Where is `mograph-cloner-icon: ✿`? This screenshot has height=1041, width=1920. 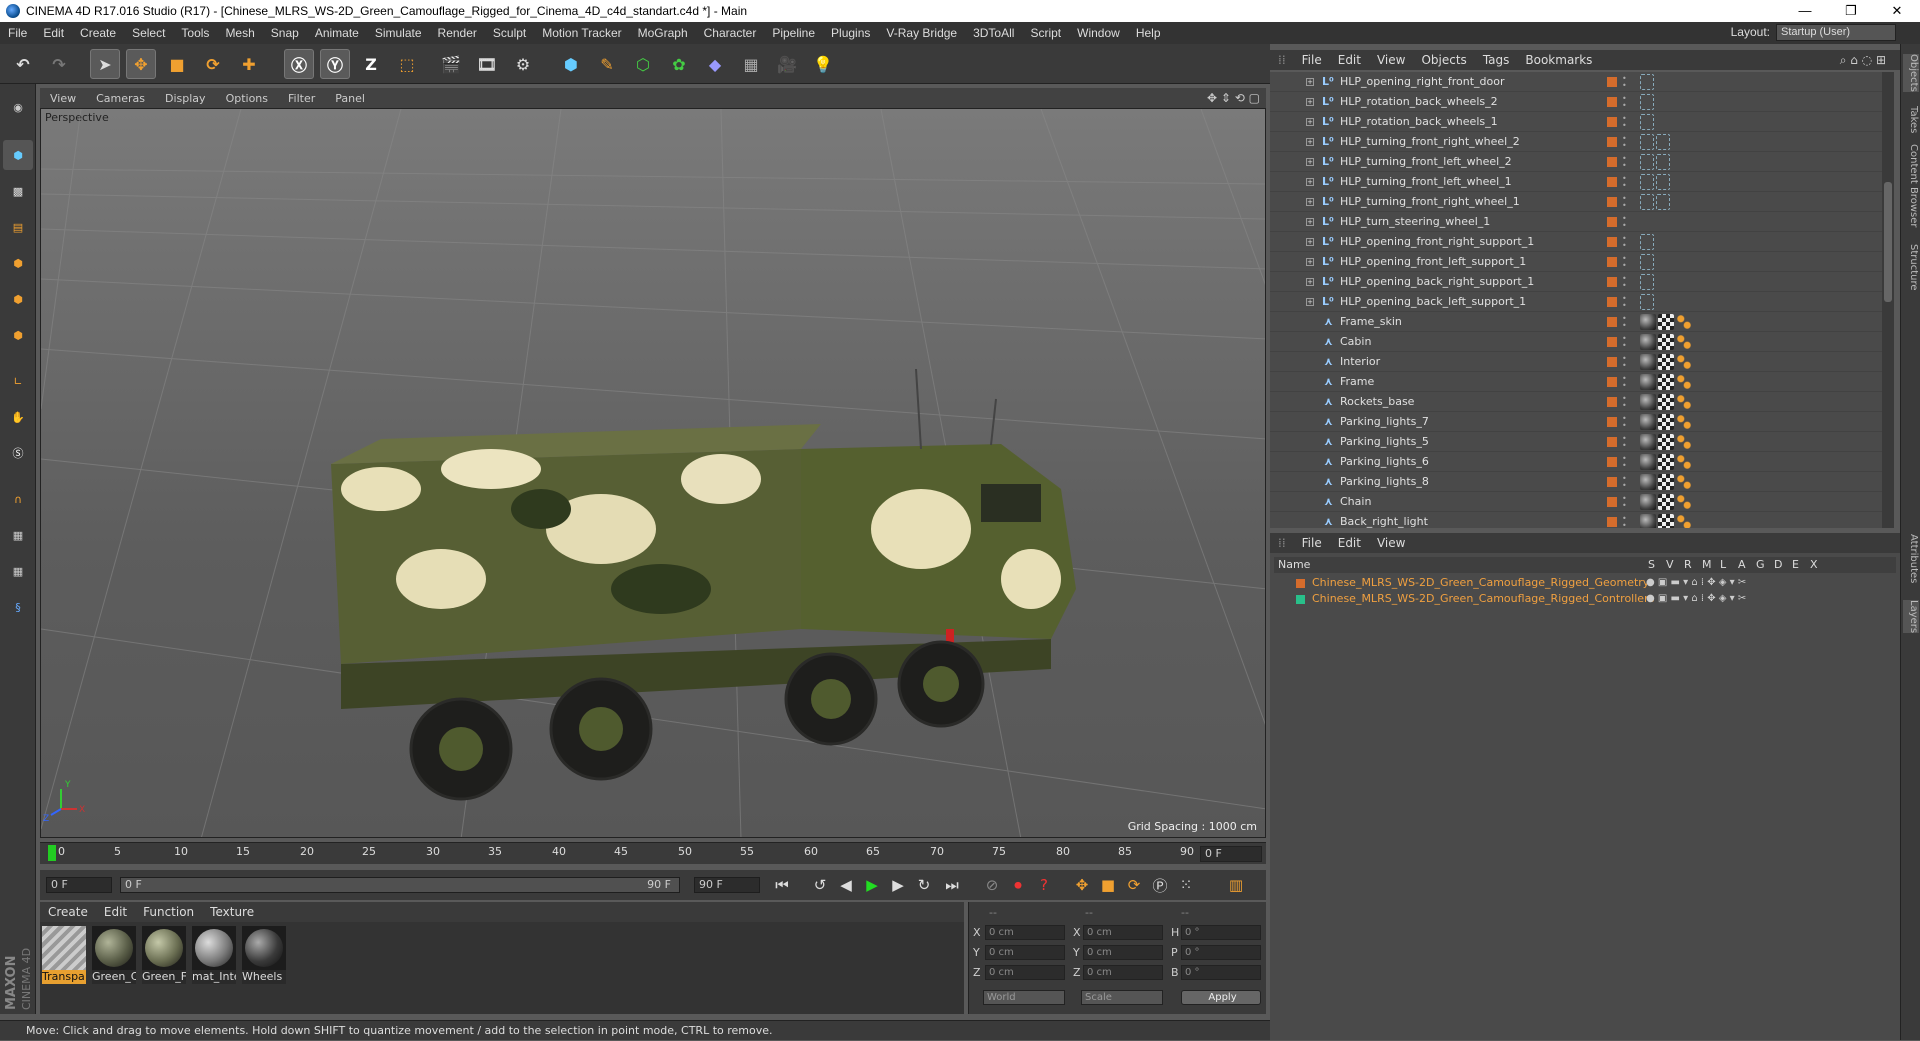 mograph-cloner-icon: ✿ is located at coordinates (679, 64).